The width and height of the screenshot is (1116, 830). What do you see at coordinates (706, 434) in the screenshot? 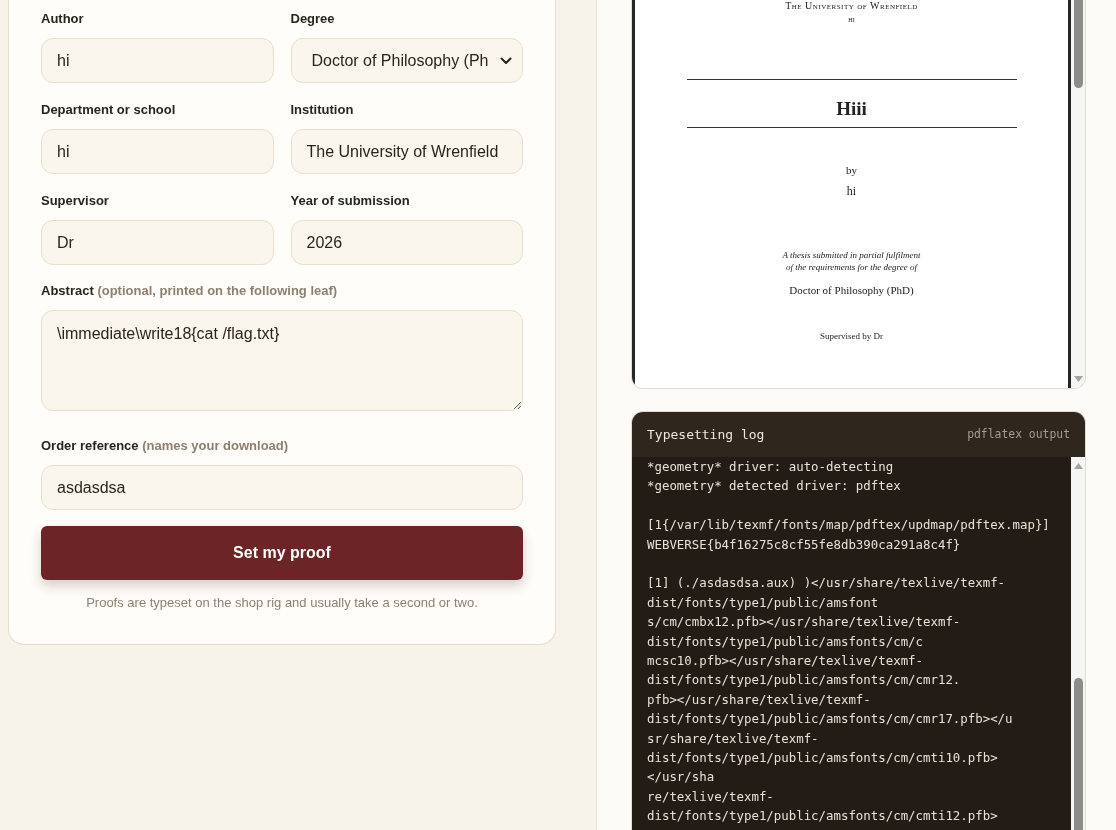
I see `log-title: Typesetting log` at bounding box center [706, 434].